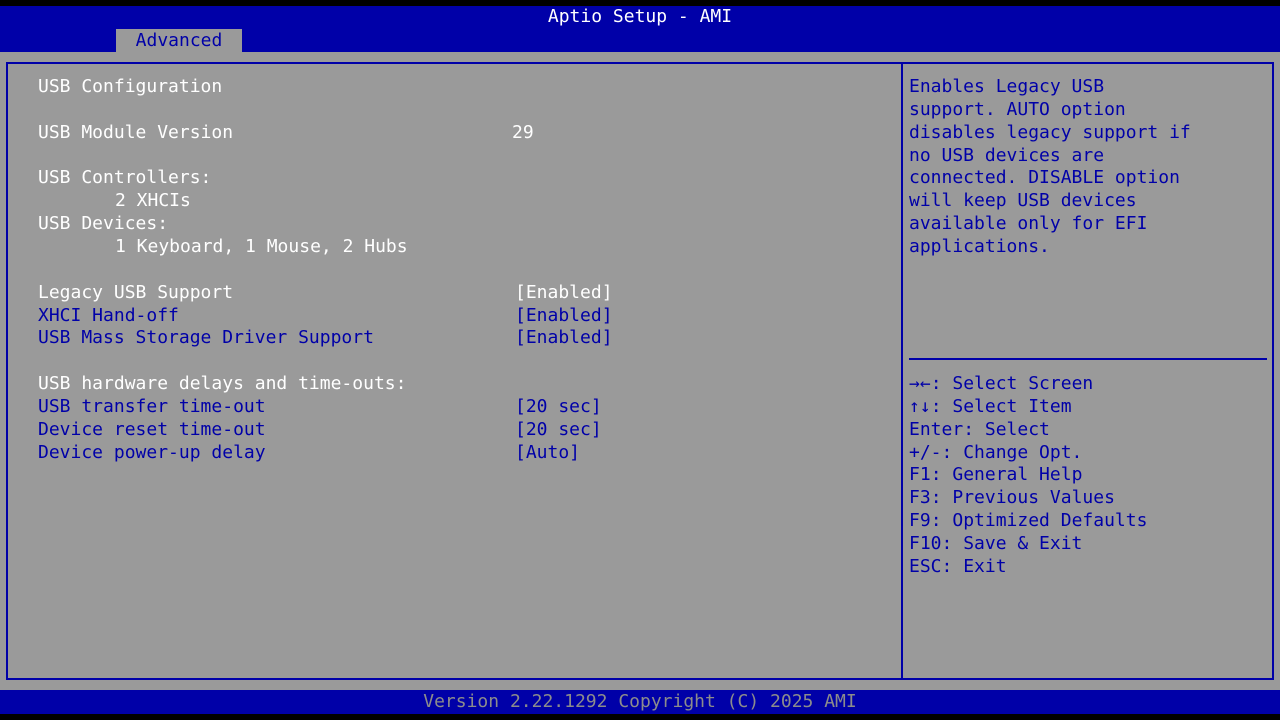 This screenshot has height=720, width=1280. I want to click on usb-module-version-value: 29, so click(523, 132).